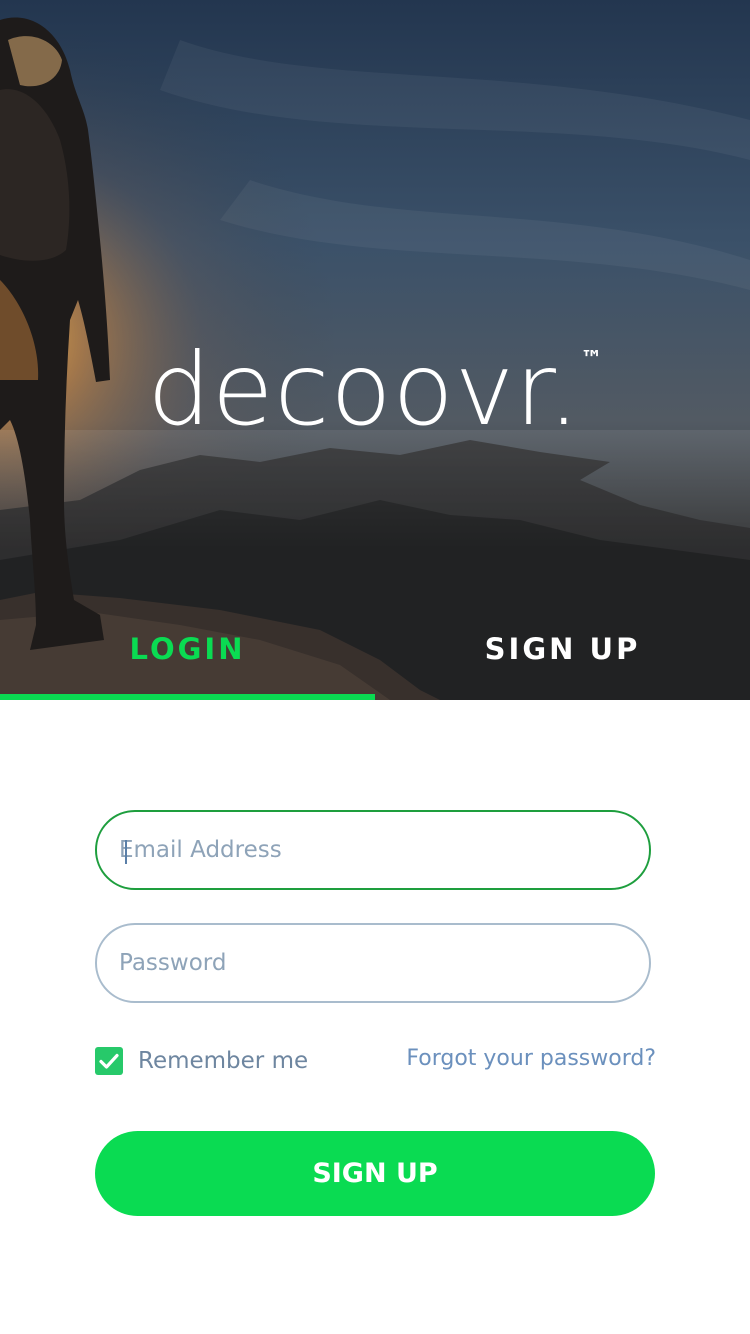 The height and width of the screenshot is (1334, 750). What do you see at coordinates (223, 1061) in the screenshot?
I see `remember-me-label: Remember me` at bounding box center [223, 1061].